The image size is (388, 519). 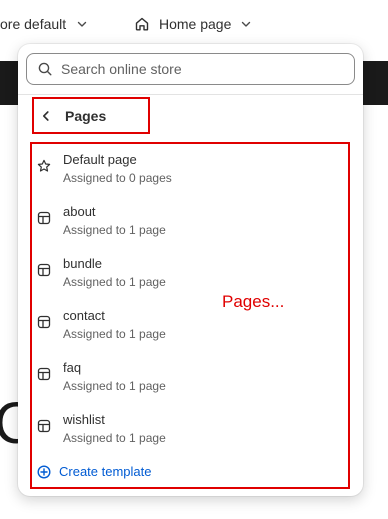 I want to click on template-item-faq: faq Assigned to 1 page, so click(x=191, y=380).